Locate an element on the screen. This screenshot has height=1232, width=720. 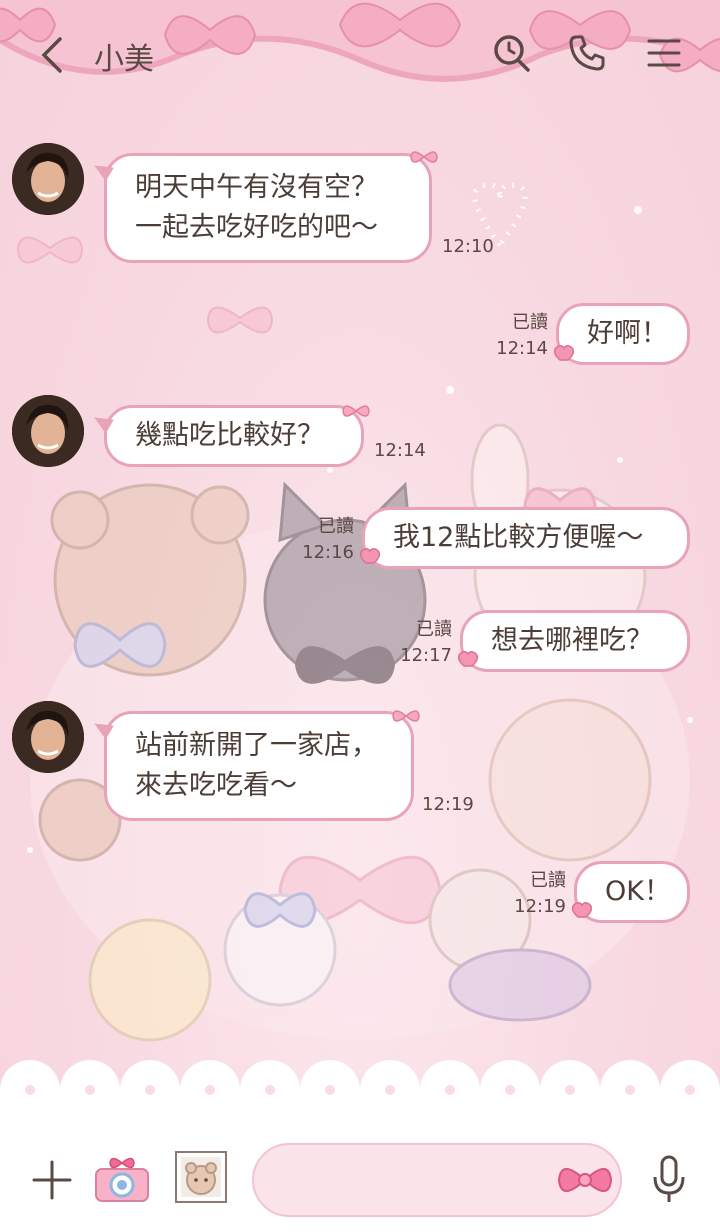
message-text: 好啊！ is located at coordinates (627, 333).